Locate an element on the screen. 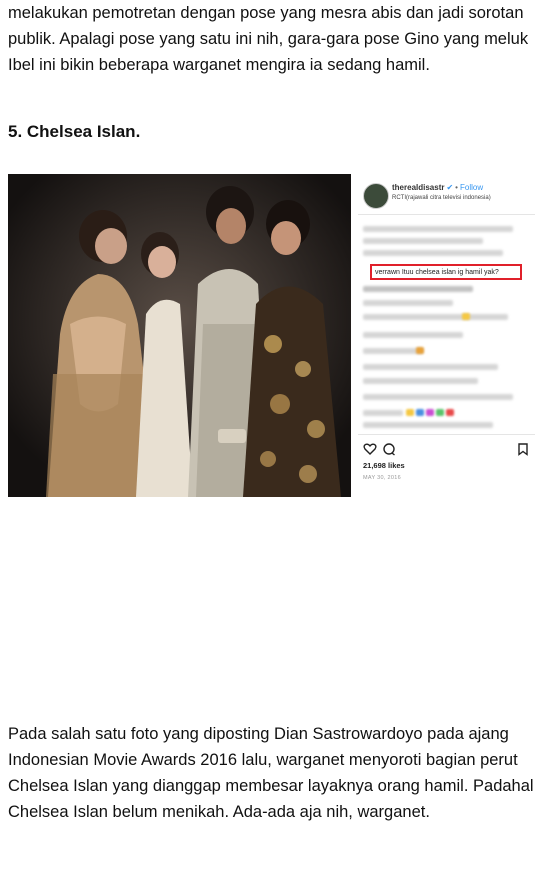 This screenshot has height=888, width=543. heart-icon is located at coordinates (370, 449).